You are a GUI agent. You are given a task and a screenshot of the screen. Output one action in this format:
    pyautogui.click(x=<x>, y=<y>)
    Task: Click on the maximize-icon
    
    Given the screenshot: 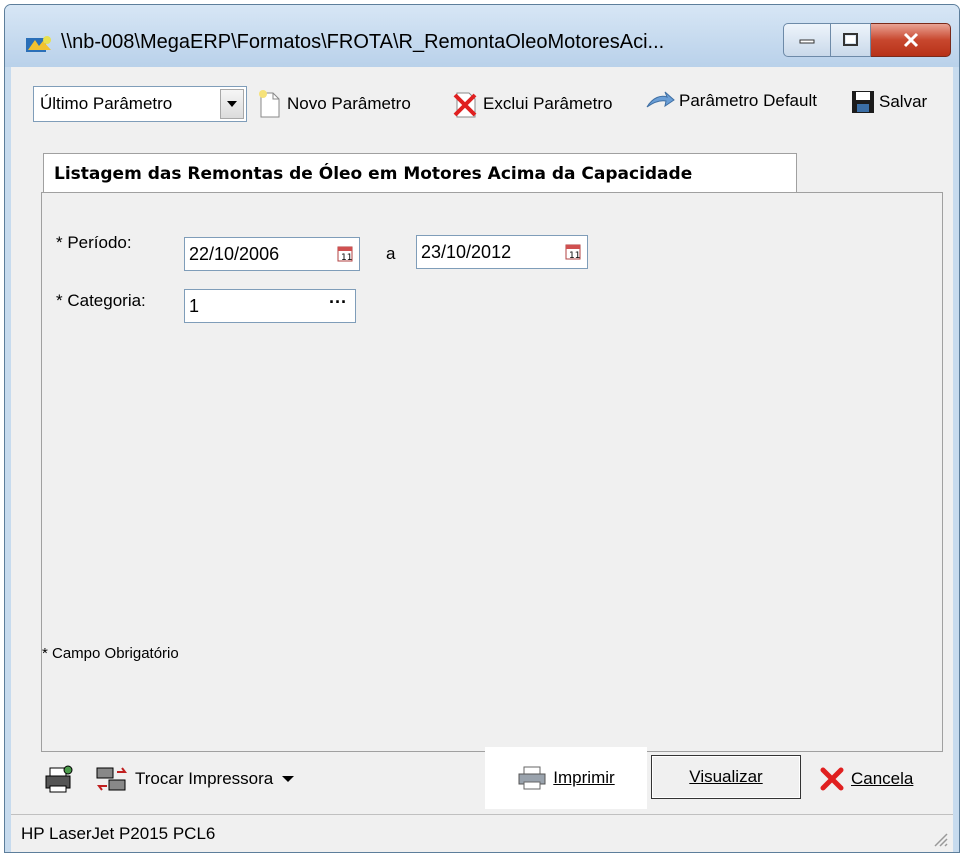 What is the action you would take?
    pyautogui.click(x=850, y=39)
    